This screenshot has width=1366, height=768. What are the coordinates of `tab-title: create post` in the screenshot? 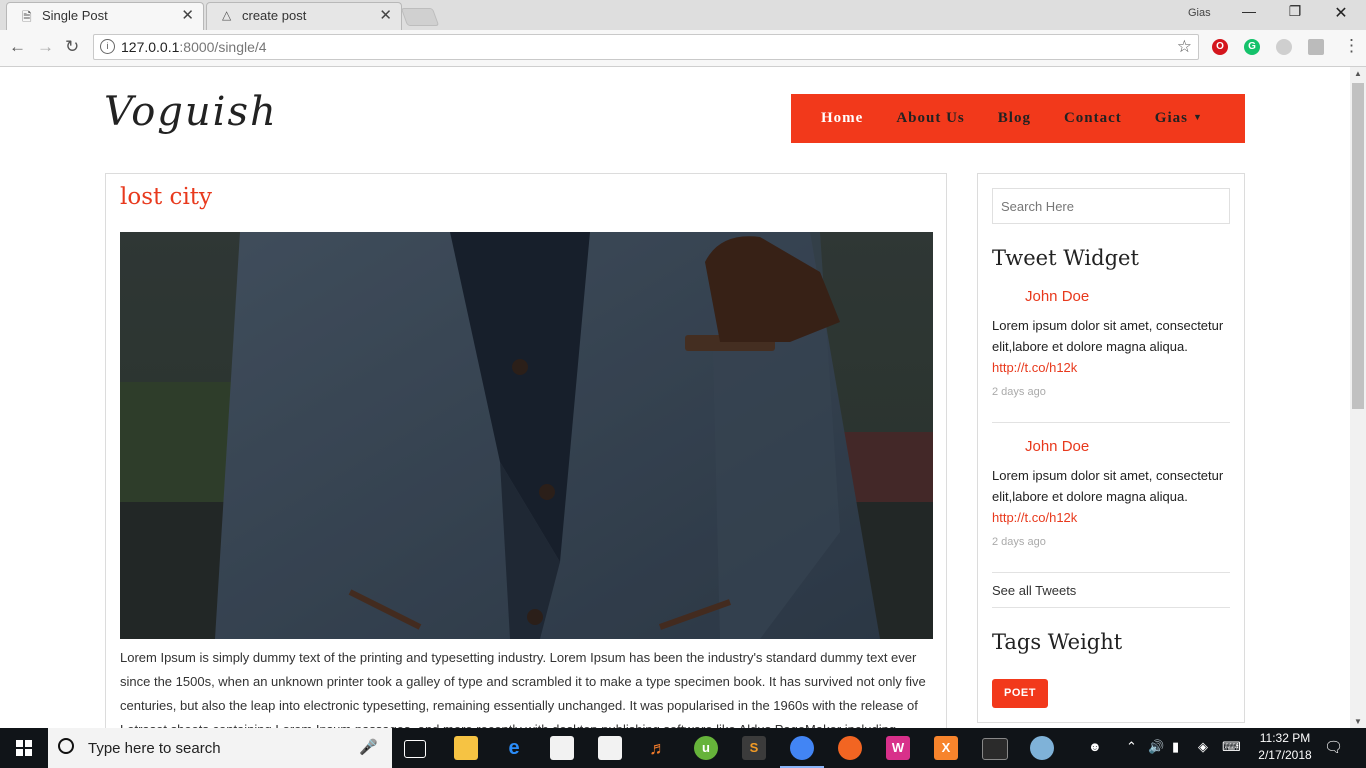 It's located at (274, 15).